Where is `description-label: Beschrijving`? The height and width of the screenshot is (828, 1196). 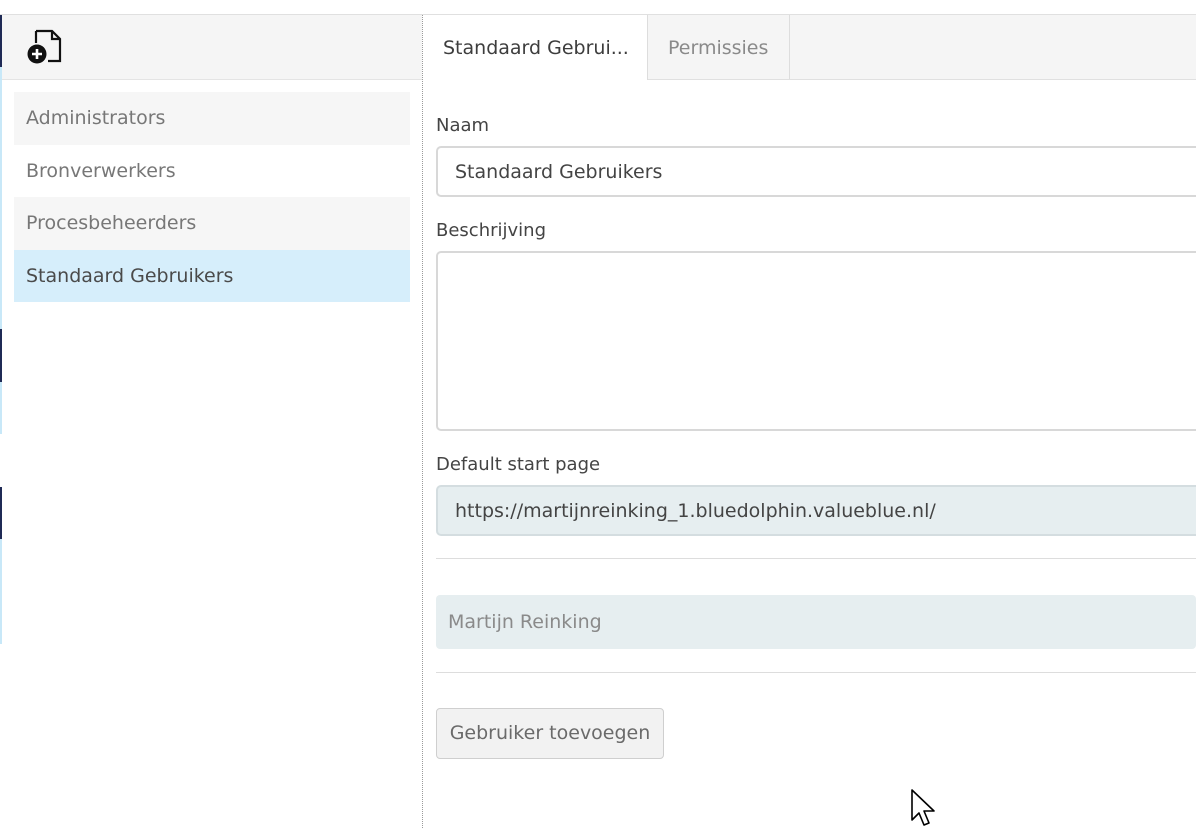
description-label: Beschrijving is located at coordinates (491, 230).